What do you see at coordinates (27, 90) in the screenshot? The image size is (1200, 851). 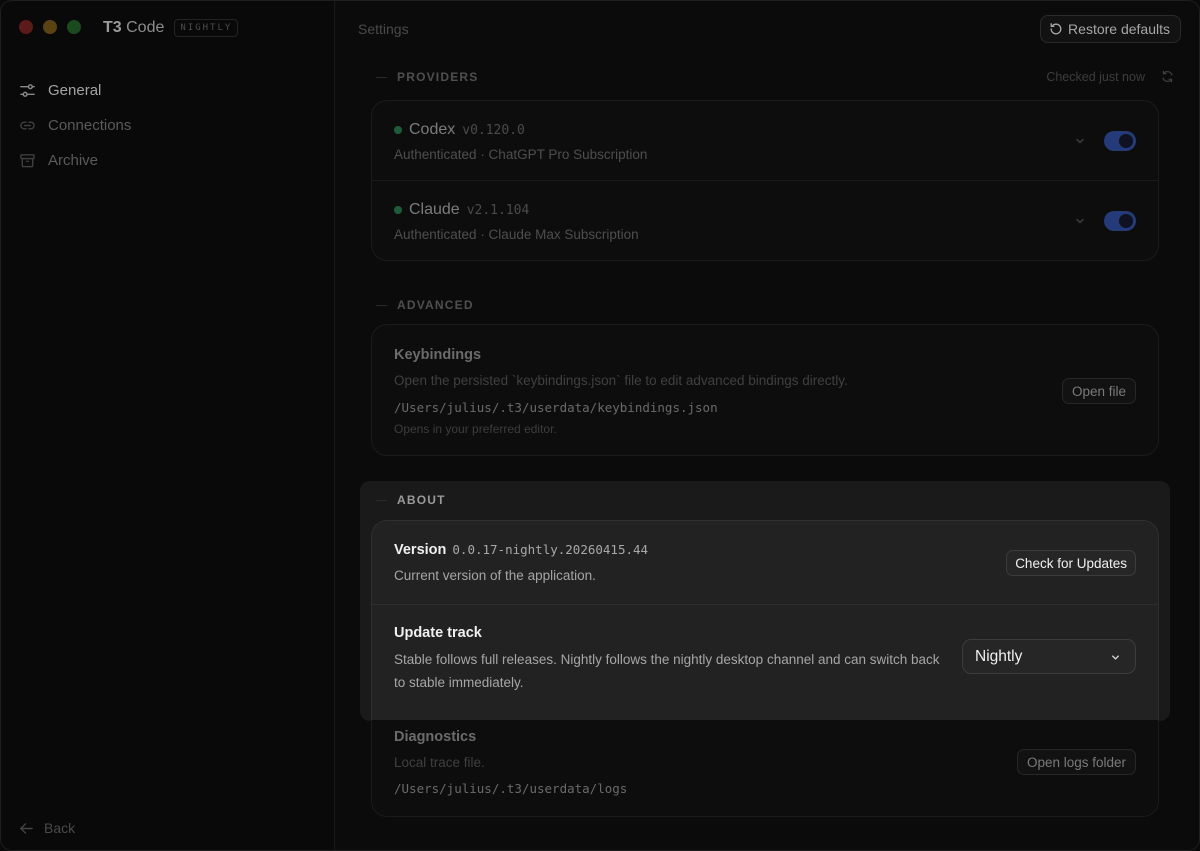 I see `sliders-icon` at bounding box center [27, 90].